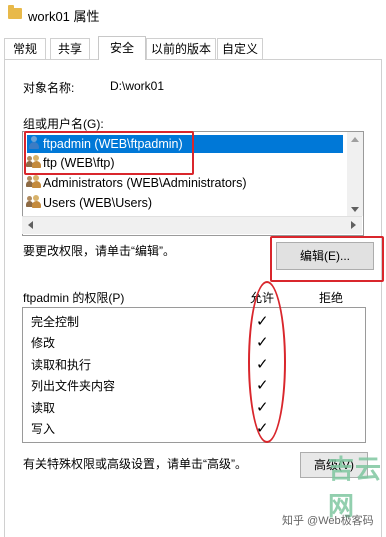 This screenshot has width=386, height=537. Describe the element at coordinates (137, 86) in the screenshot. I see `object-name-value: D:\work01` at that location.